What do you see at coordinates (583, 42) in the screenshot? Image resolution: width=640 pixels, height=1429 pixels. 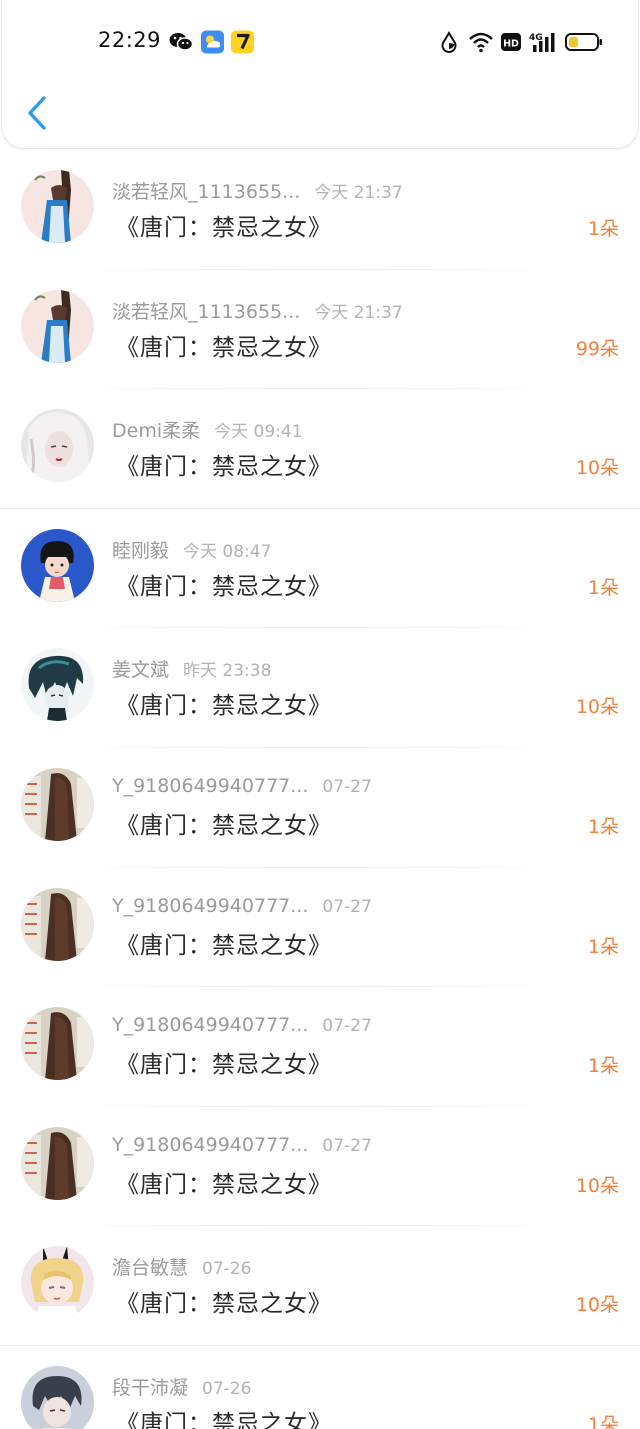 I see `battery-icon` at bounding box center [583, 42].